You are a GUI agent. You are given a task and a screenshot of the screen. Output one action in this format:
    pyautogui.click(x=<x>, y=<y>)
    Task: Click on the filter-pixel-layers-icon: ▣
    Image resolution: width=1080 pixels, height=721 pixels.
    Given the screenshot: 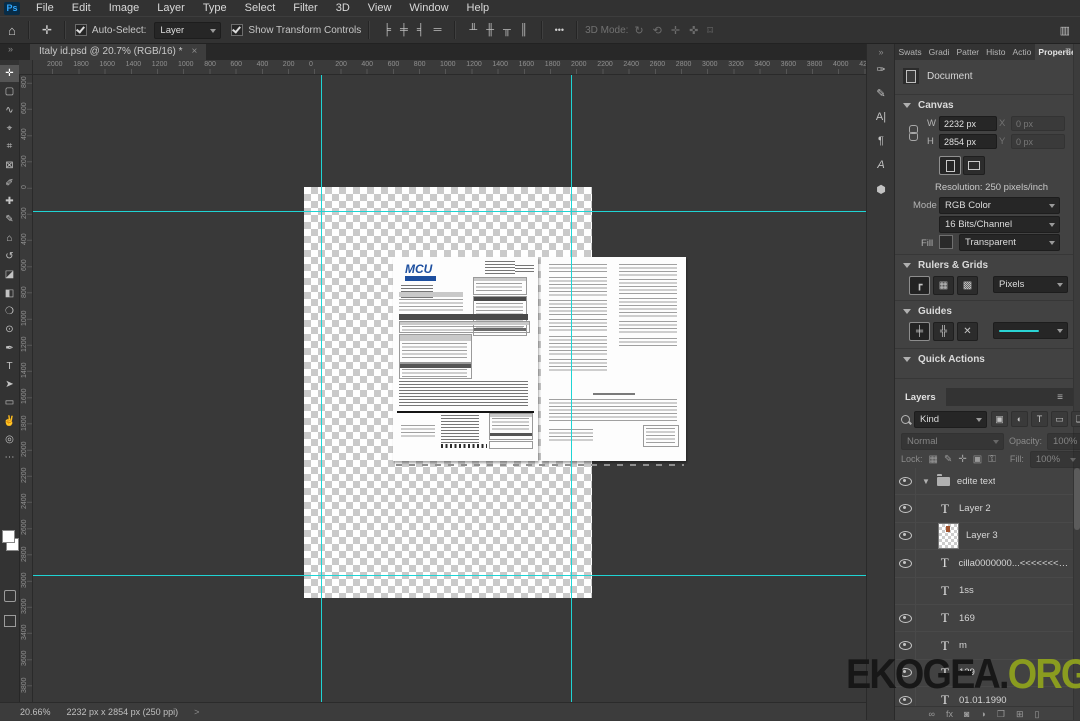 What is the action you would take?
    pyautogui.click(x=999, y=419)
    